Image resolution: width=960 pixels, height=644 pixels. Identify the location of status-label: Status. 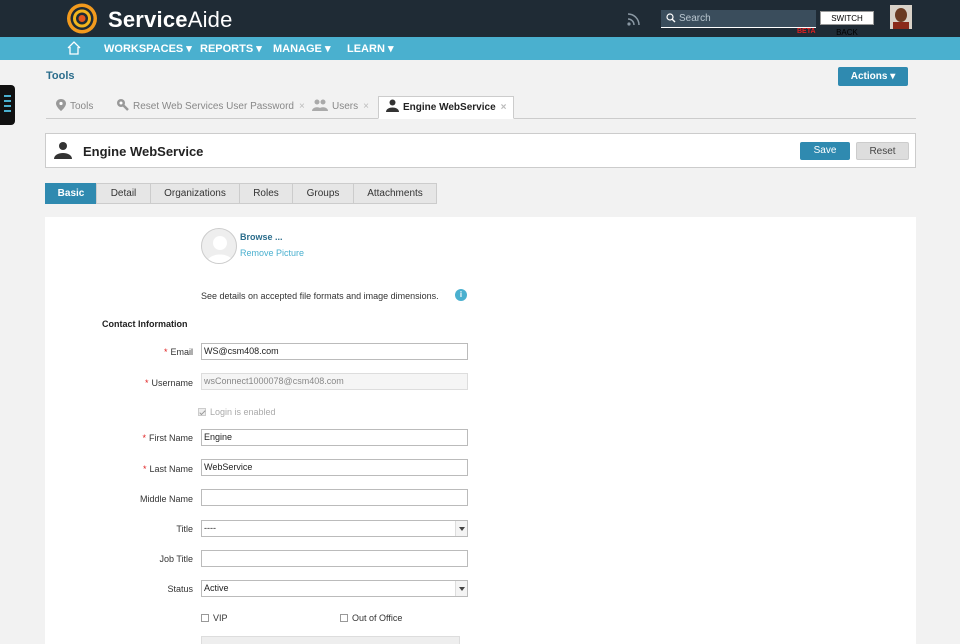
(180, 589).